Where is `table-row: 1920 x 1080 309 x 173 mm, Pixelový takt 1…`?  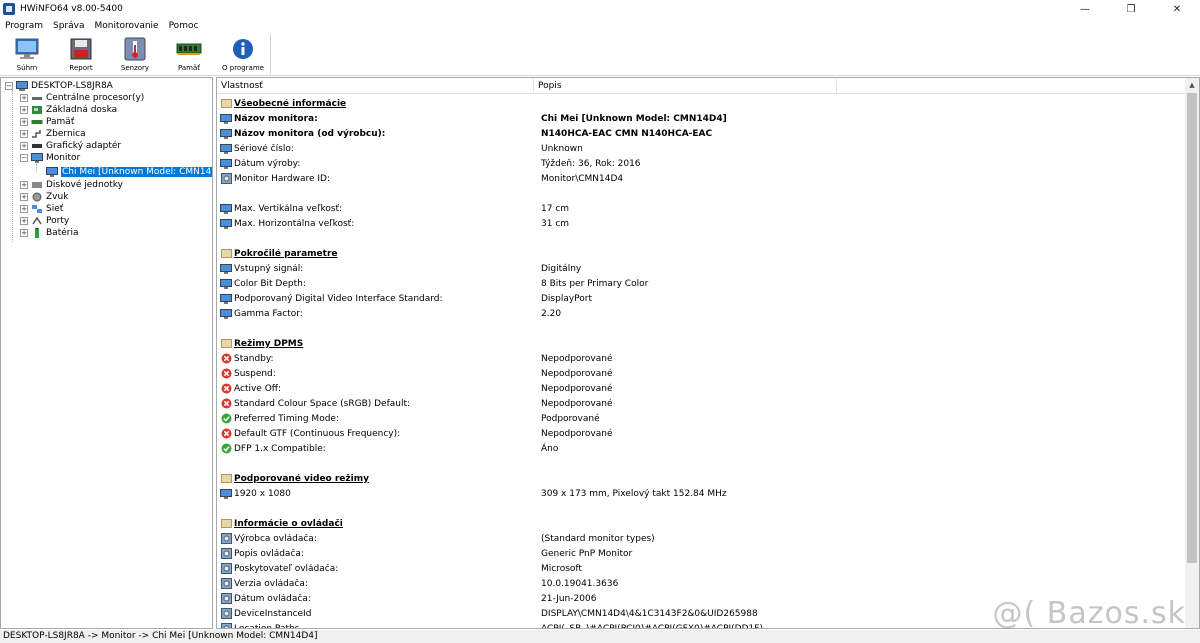 table-row: 1920 x 1080 309 x 173 mm, Pixelový takt 1… is located at coordinates (702, 493).